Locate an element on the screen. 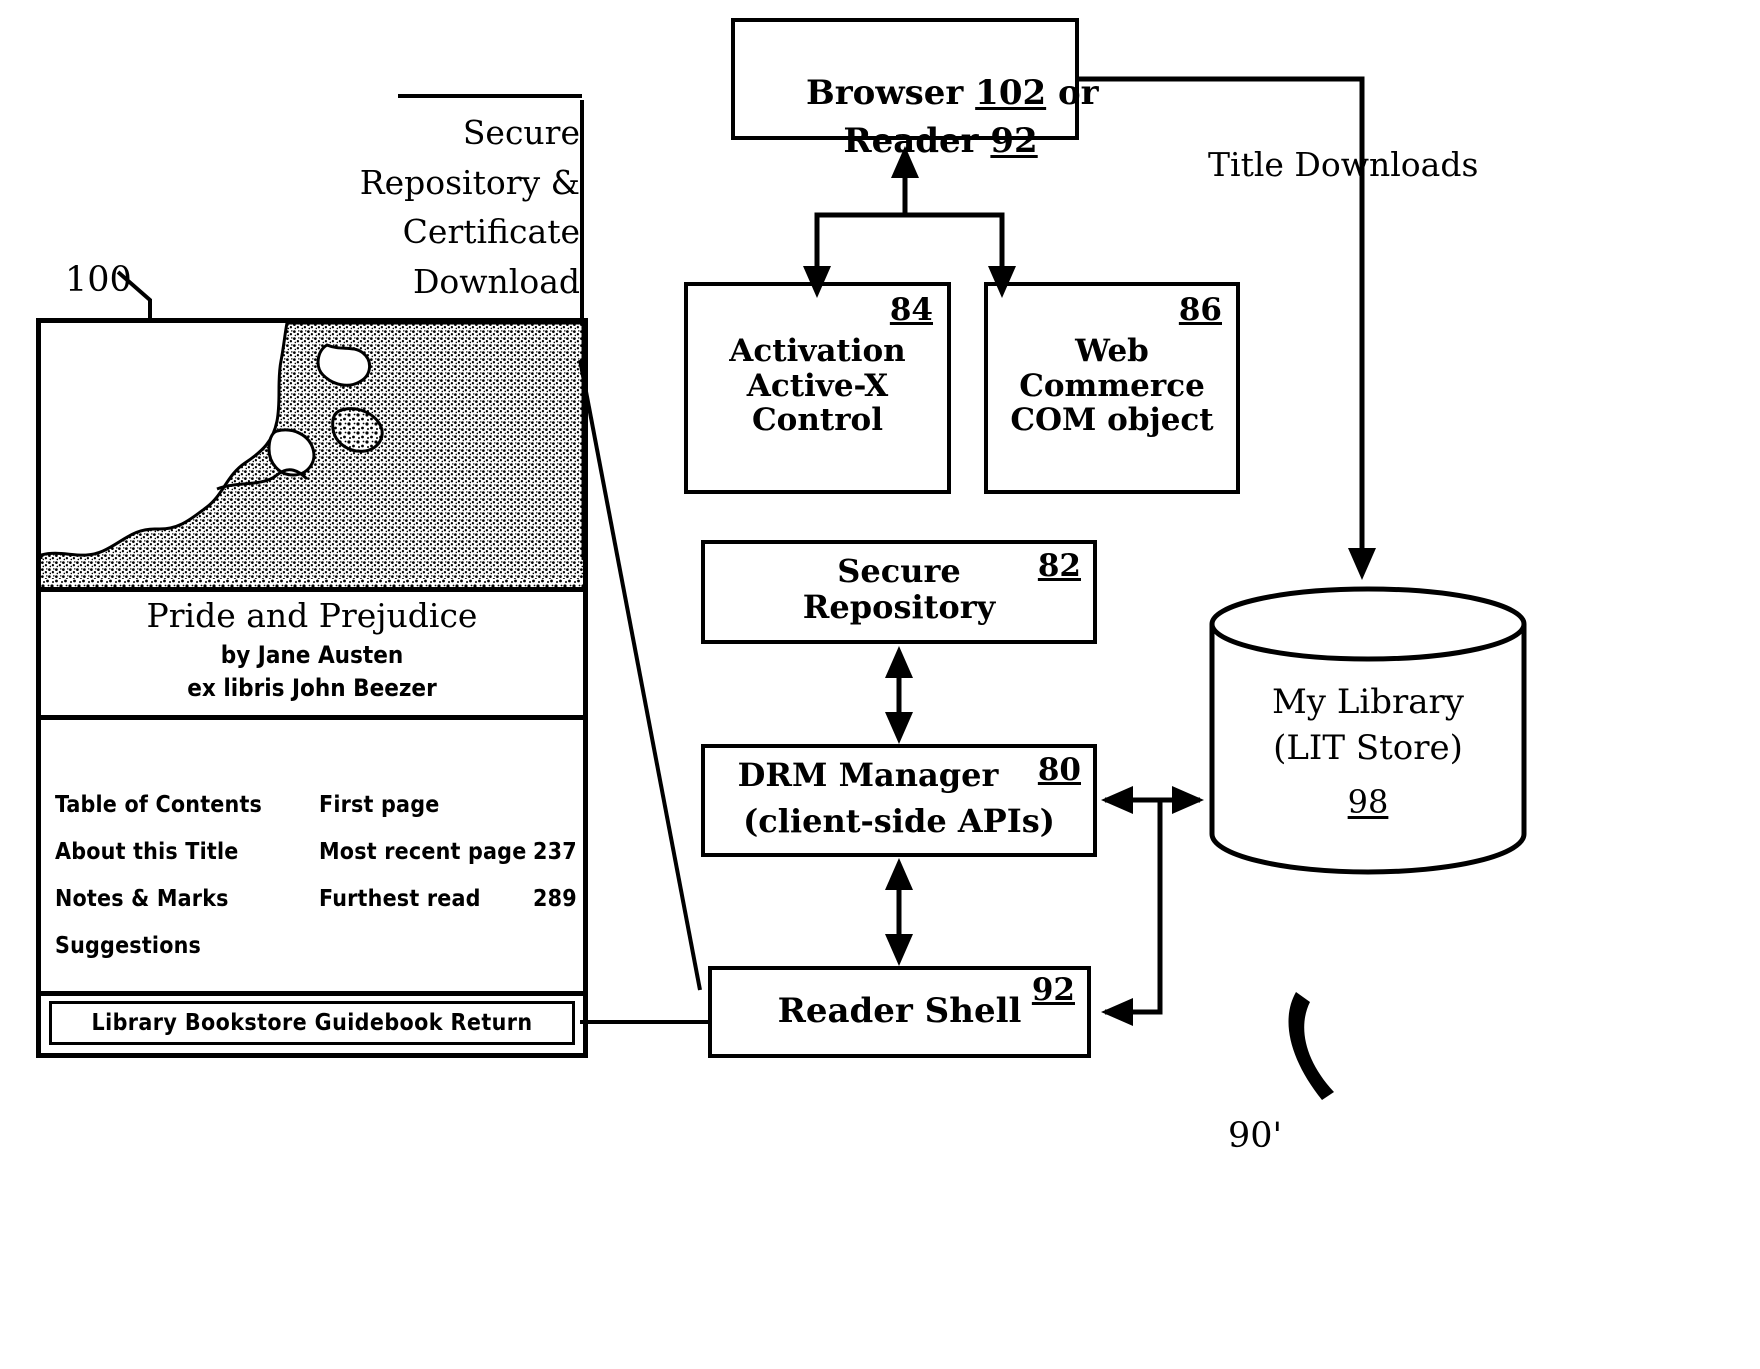 Image resolution: width=1760 pixels, height=1369 pixels. web-commerce-com-object-box: 86 Web Commerce COM object is located at coordinates (1112, 388).